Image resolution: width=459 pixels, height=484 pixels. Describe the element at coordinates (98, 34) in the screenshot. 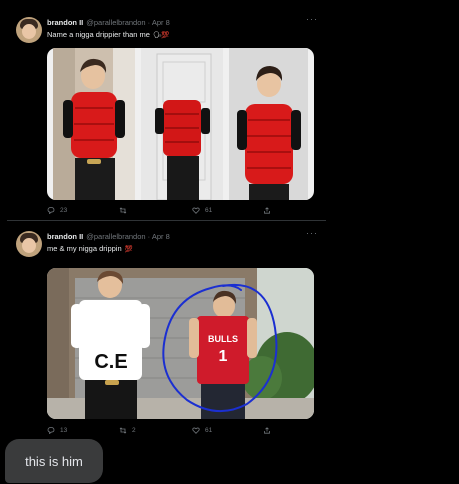

I see `tweet-text-body: Name a nigga drippier than me` at that location.